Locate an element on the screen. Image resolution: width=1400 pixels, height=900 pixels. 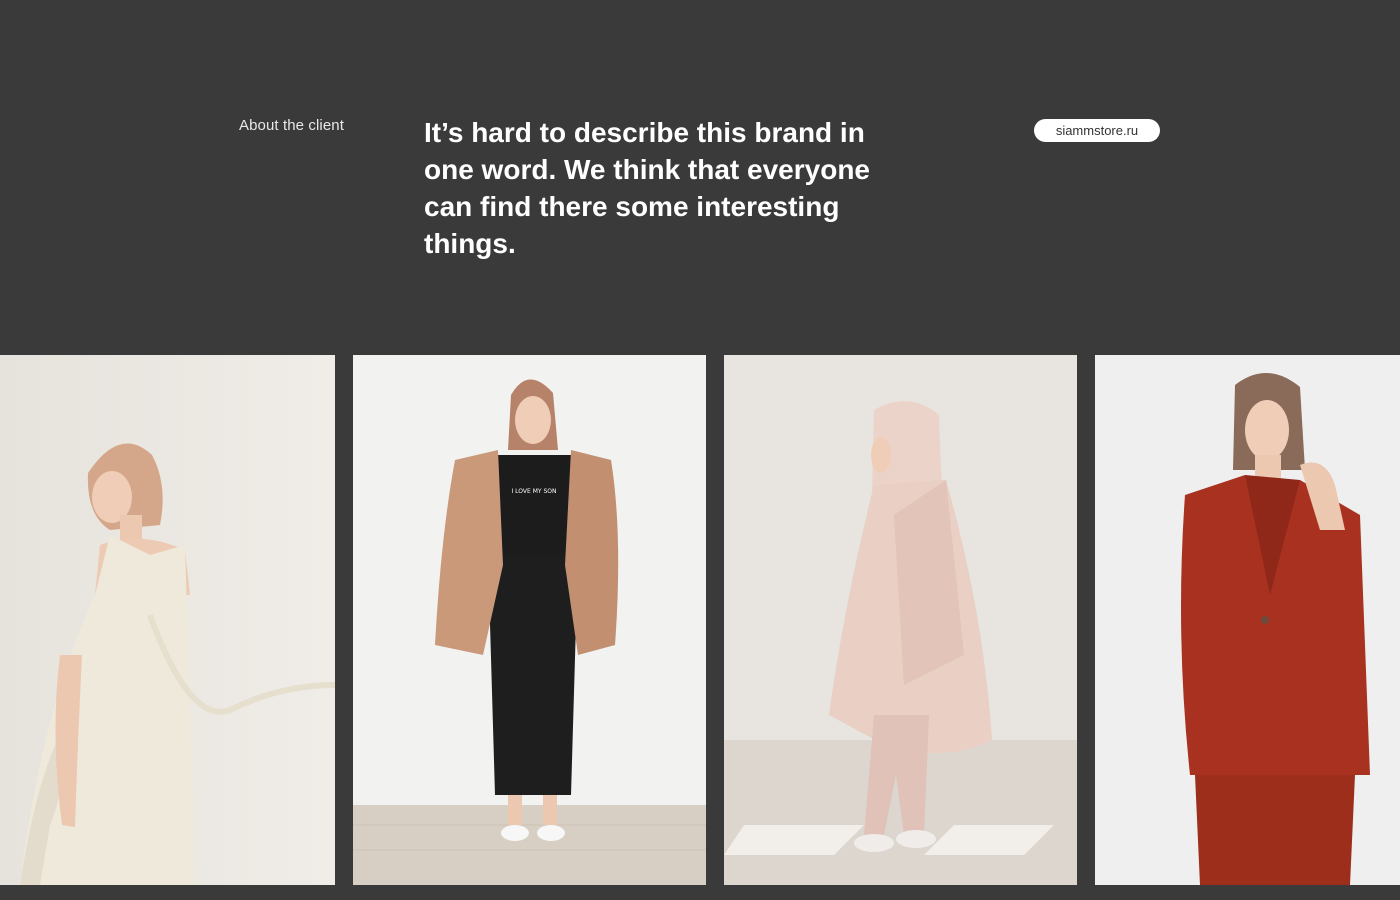
client-site-link: siammstore.ru is located at coordinates (1097, 130).